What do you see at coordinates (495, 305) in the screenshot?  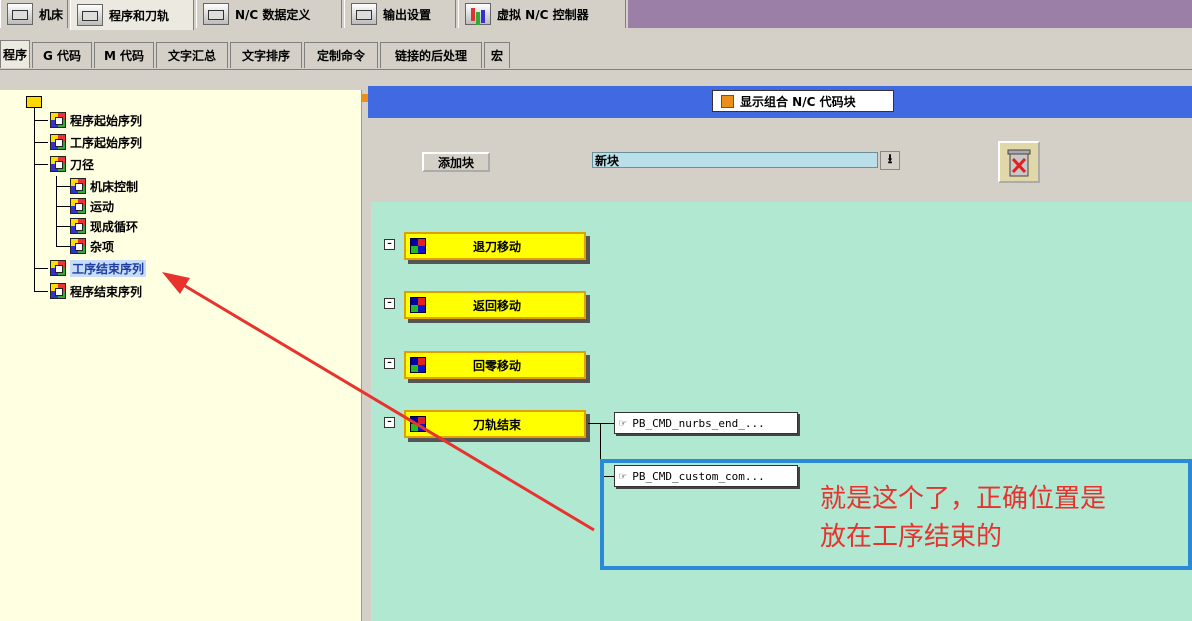 I see `event-block-return-move: 返回移动` at bounding box center [495, 305].